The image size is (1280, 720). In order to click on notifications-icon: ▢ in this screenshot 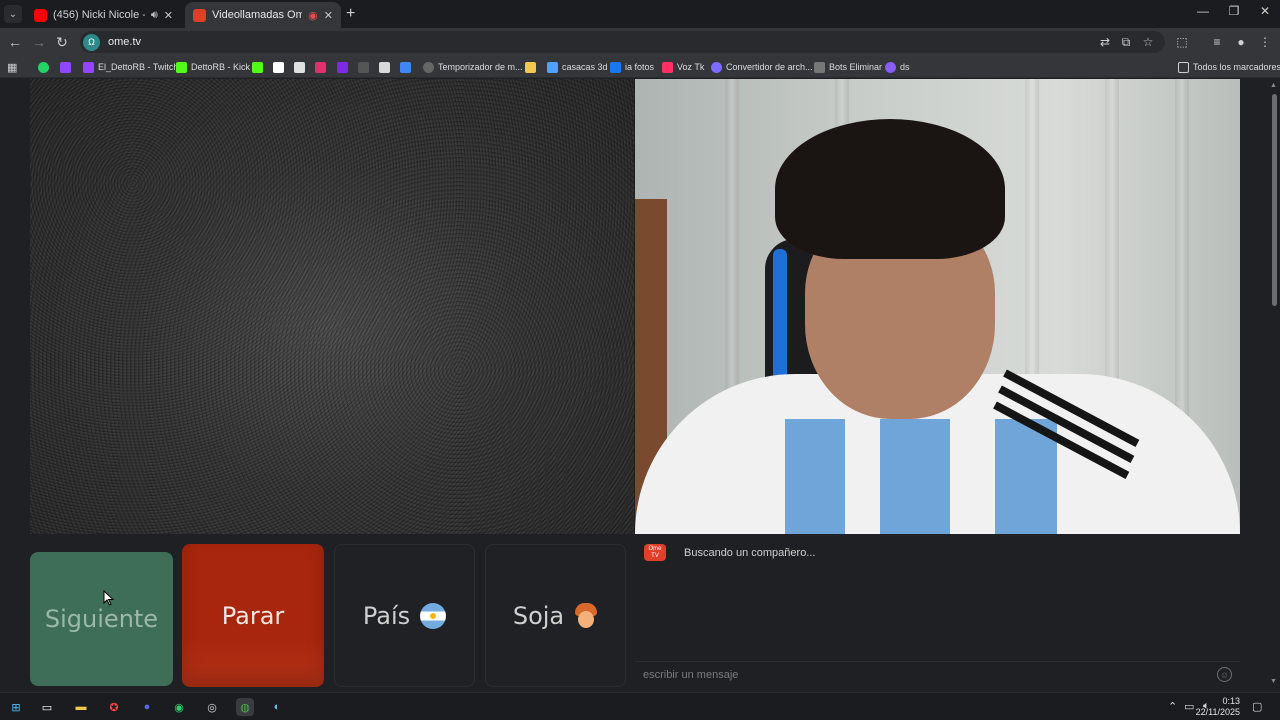, I will do `click(1257, 706)`.